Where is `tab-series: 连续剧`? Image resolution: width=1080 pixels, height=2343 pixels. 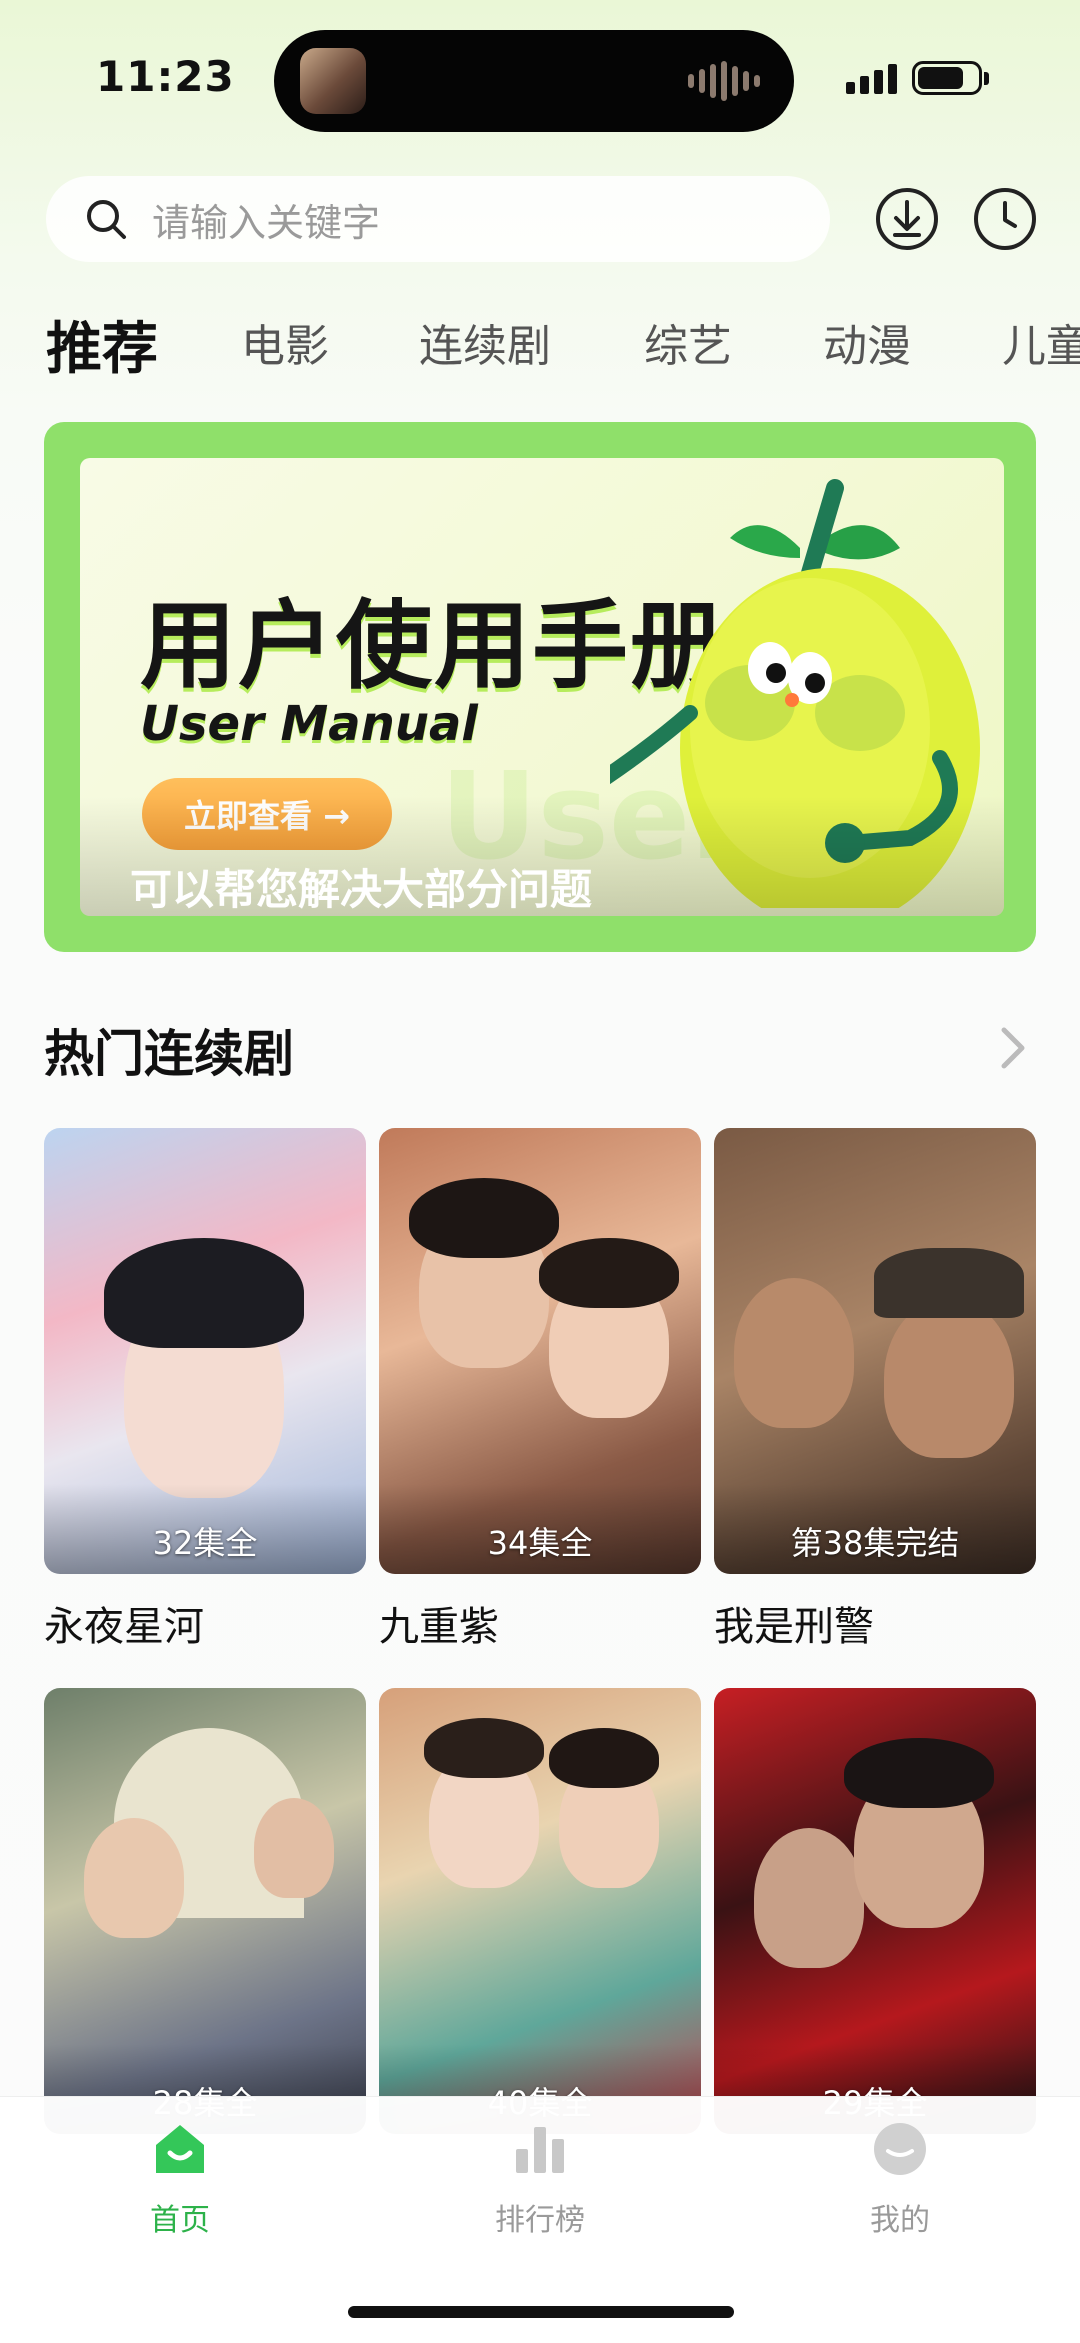 tab-series: 连续剧 is located at coordinates (485, 342).